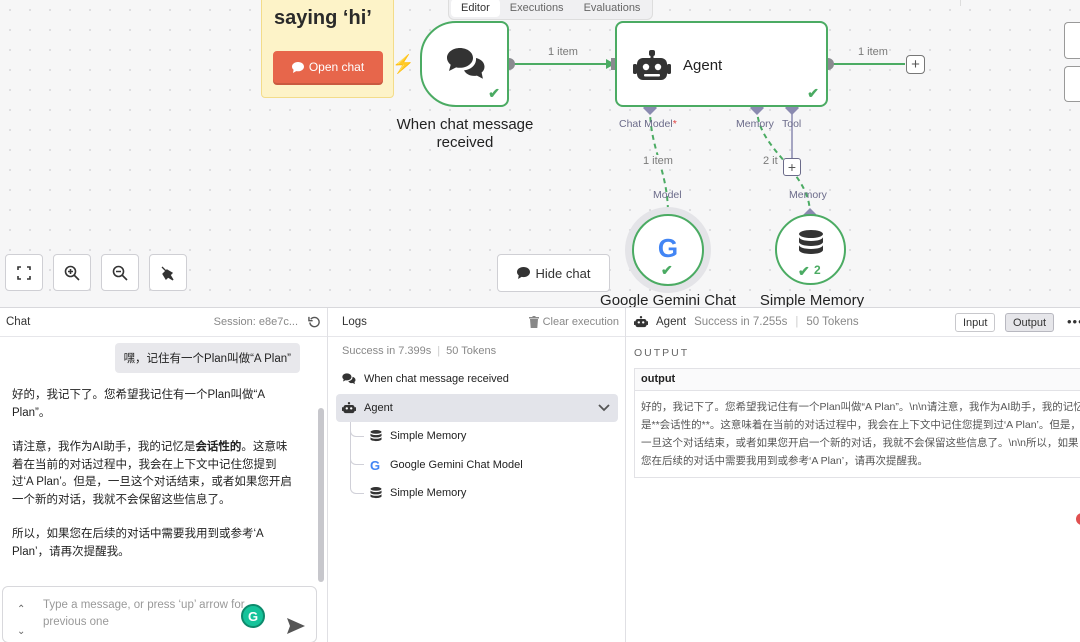 Image resolution: width=1080 pixels, height=642 pixels. What do you see at coordinates (148, 617) in the screenshot?
I see `chat-message-input` at bounding box center [148, 617].